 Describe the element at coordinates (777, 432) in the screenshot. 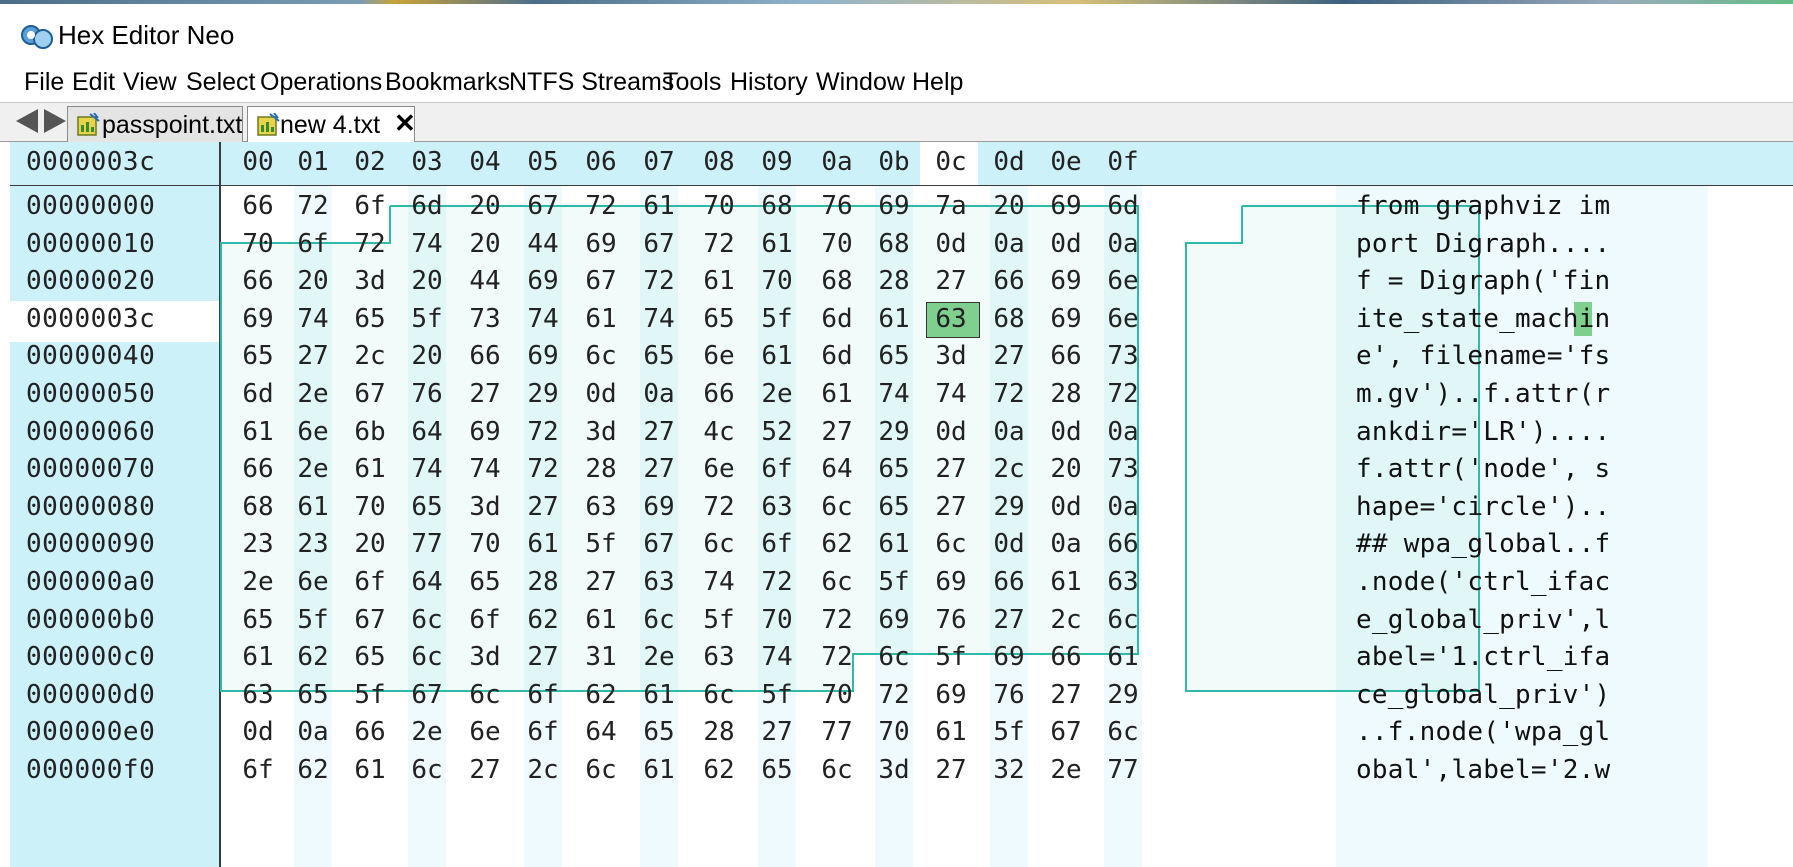

I see `hex-byte: 52` at that location.